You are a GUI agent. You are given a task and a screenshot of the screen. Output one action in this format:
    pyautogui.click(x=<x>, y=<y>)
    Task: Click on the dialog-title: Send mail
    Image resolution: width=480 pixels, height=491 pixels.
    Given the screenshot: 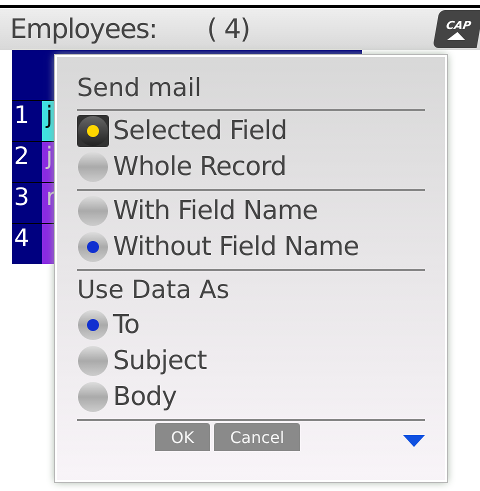 What is the action you would take?
    pyautogui.click(x=139, y=88)
    